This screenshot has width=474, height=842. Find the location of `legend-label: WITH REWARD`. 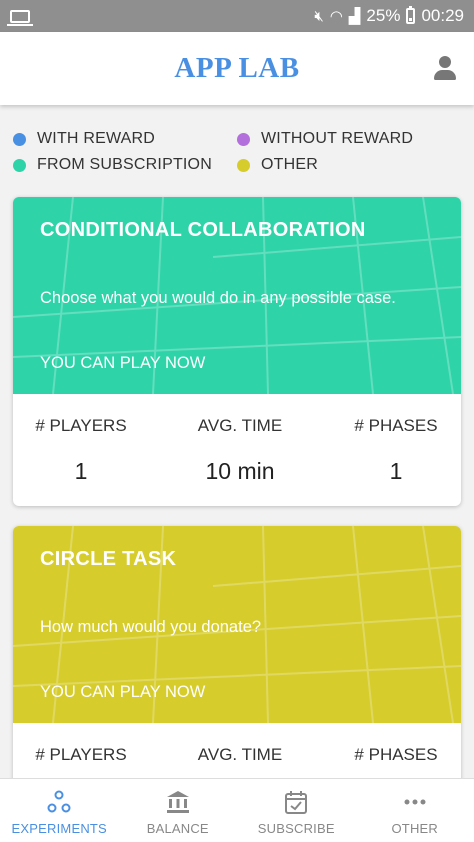

legend-label: WITH REWARD is located at coordinates (96, 138).